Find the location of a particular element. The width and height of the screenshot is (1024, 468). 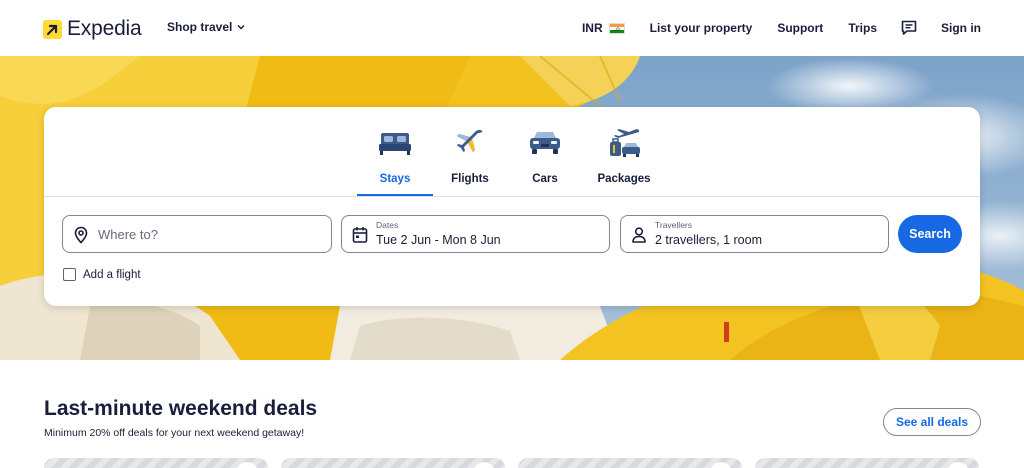

dates-value: Tue 2 Jun - Mon 8 Jun is located at coordinates (438, 240).